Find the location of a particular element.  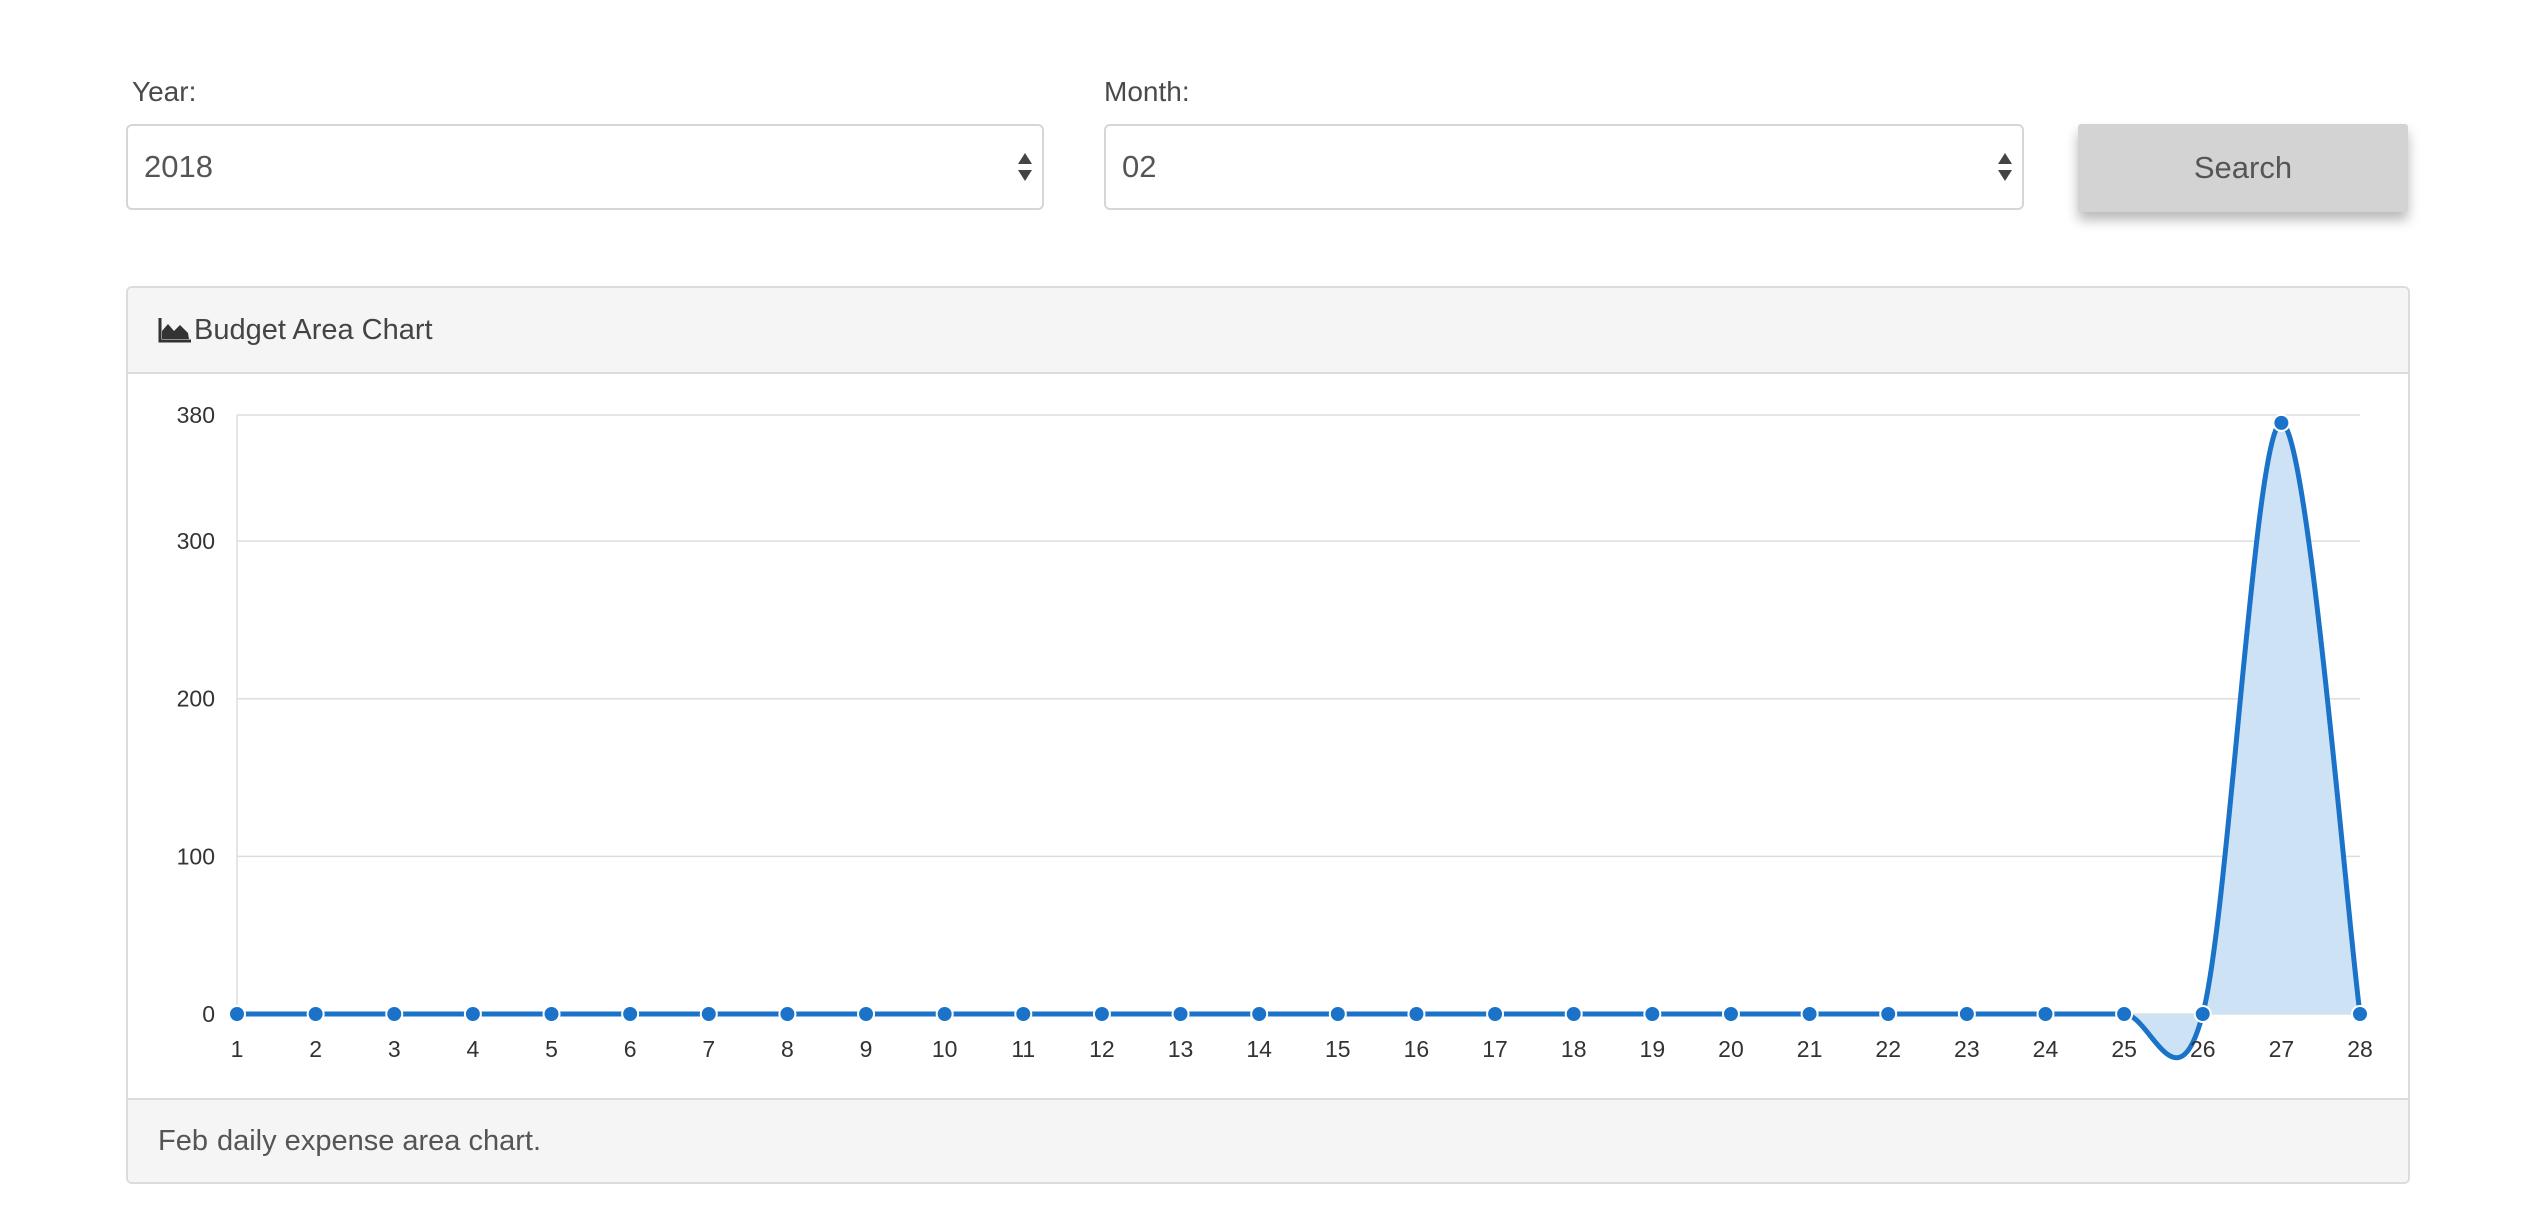

x-tick-label: 15 is located at coordinates (1338, 1049).